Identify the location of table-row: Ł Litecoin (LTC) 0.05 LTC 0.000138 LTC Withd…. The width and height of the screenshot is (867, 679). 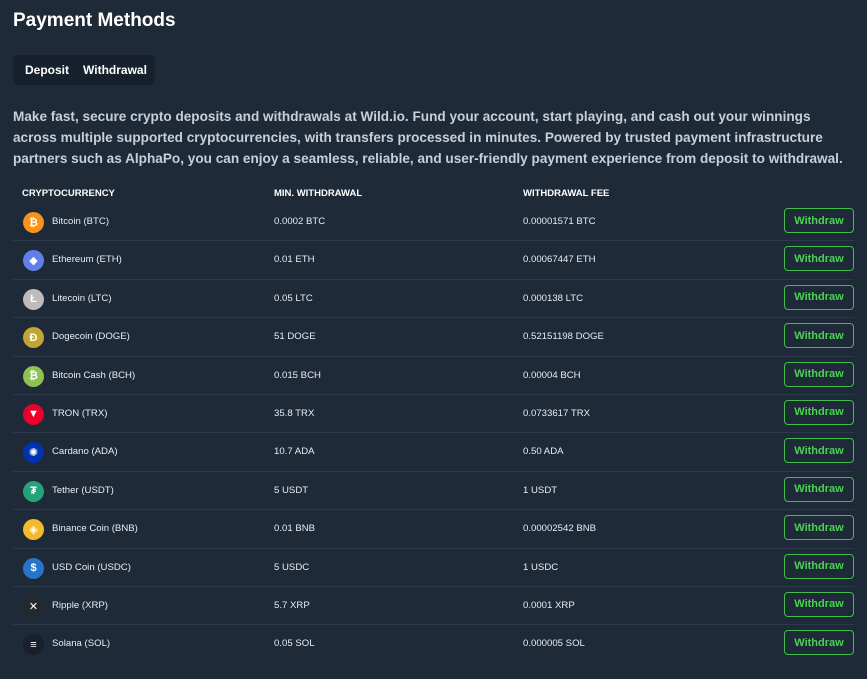
(433, 299).